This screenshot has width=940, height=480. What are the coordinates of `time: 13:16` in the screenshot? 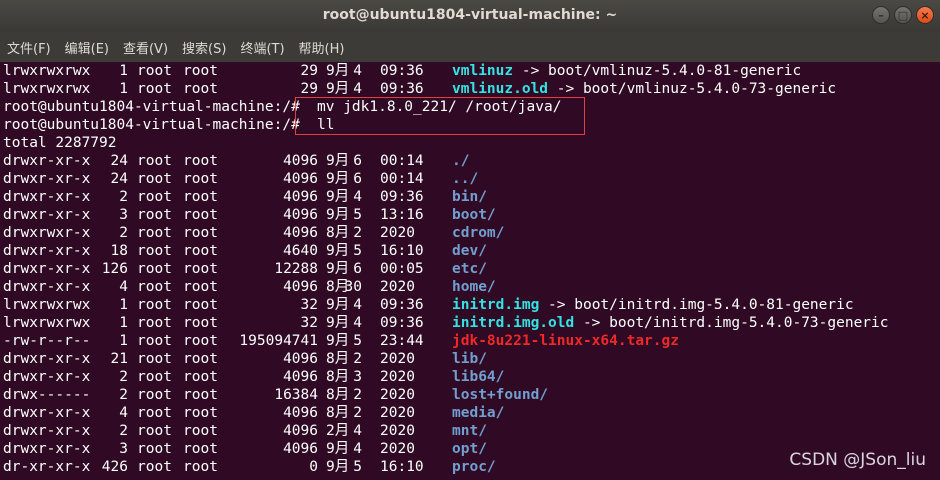 It's located at (402, 215).